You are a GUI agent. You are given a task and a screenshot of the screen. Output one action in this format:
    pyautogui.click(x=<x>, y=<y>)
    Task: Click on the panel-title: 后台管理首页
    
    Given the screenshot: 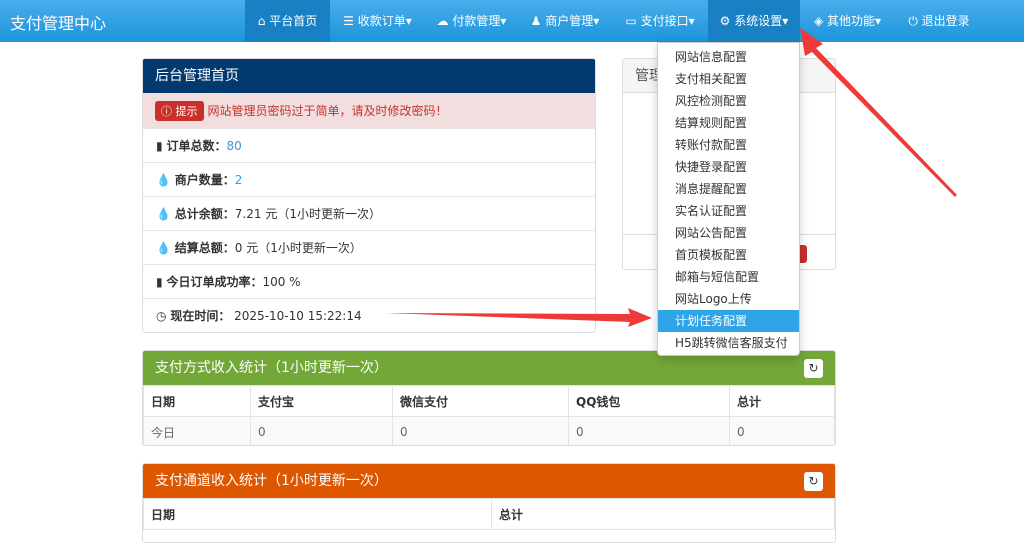 What is the action you would take?
    pyautogui.click(x=369, y=76)
    